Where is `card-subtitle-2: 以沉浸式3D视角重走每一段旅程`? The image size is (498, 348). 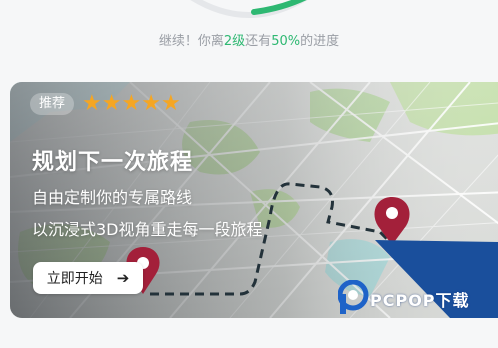 card-subtitle-2: 以沉浸式3D视角重走每一段旅程 is located at coordinates (147, 229).